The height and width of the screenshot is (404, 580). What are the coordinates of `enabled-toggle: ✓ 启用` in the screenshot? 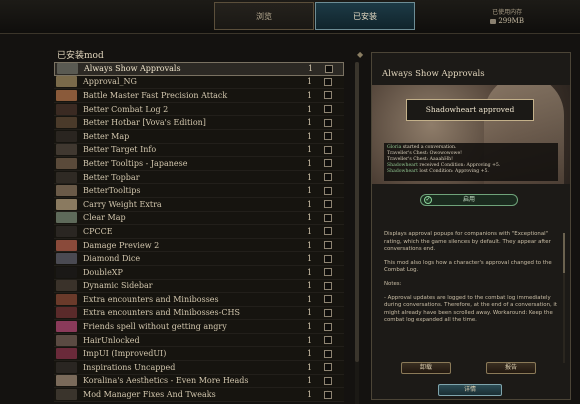 It's located at (469, 200).